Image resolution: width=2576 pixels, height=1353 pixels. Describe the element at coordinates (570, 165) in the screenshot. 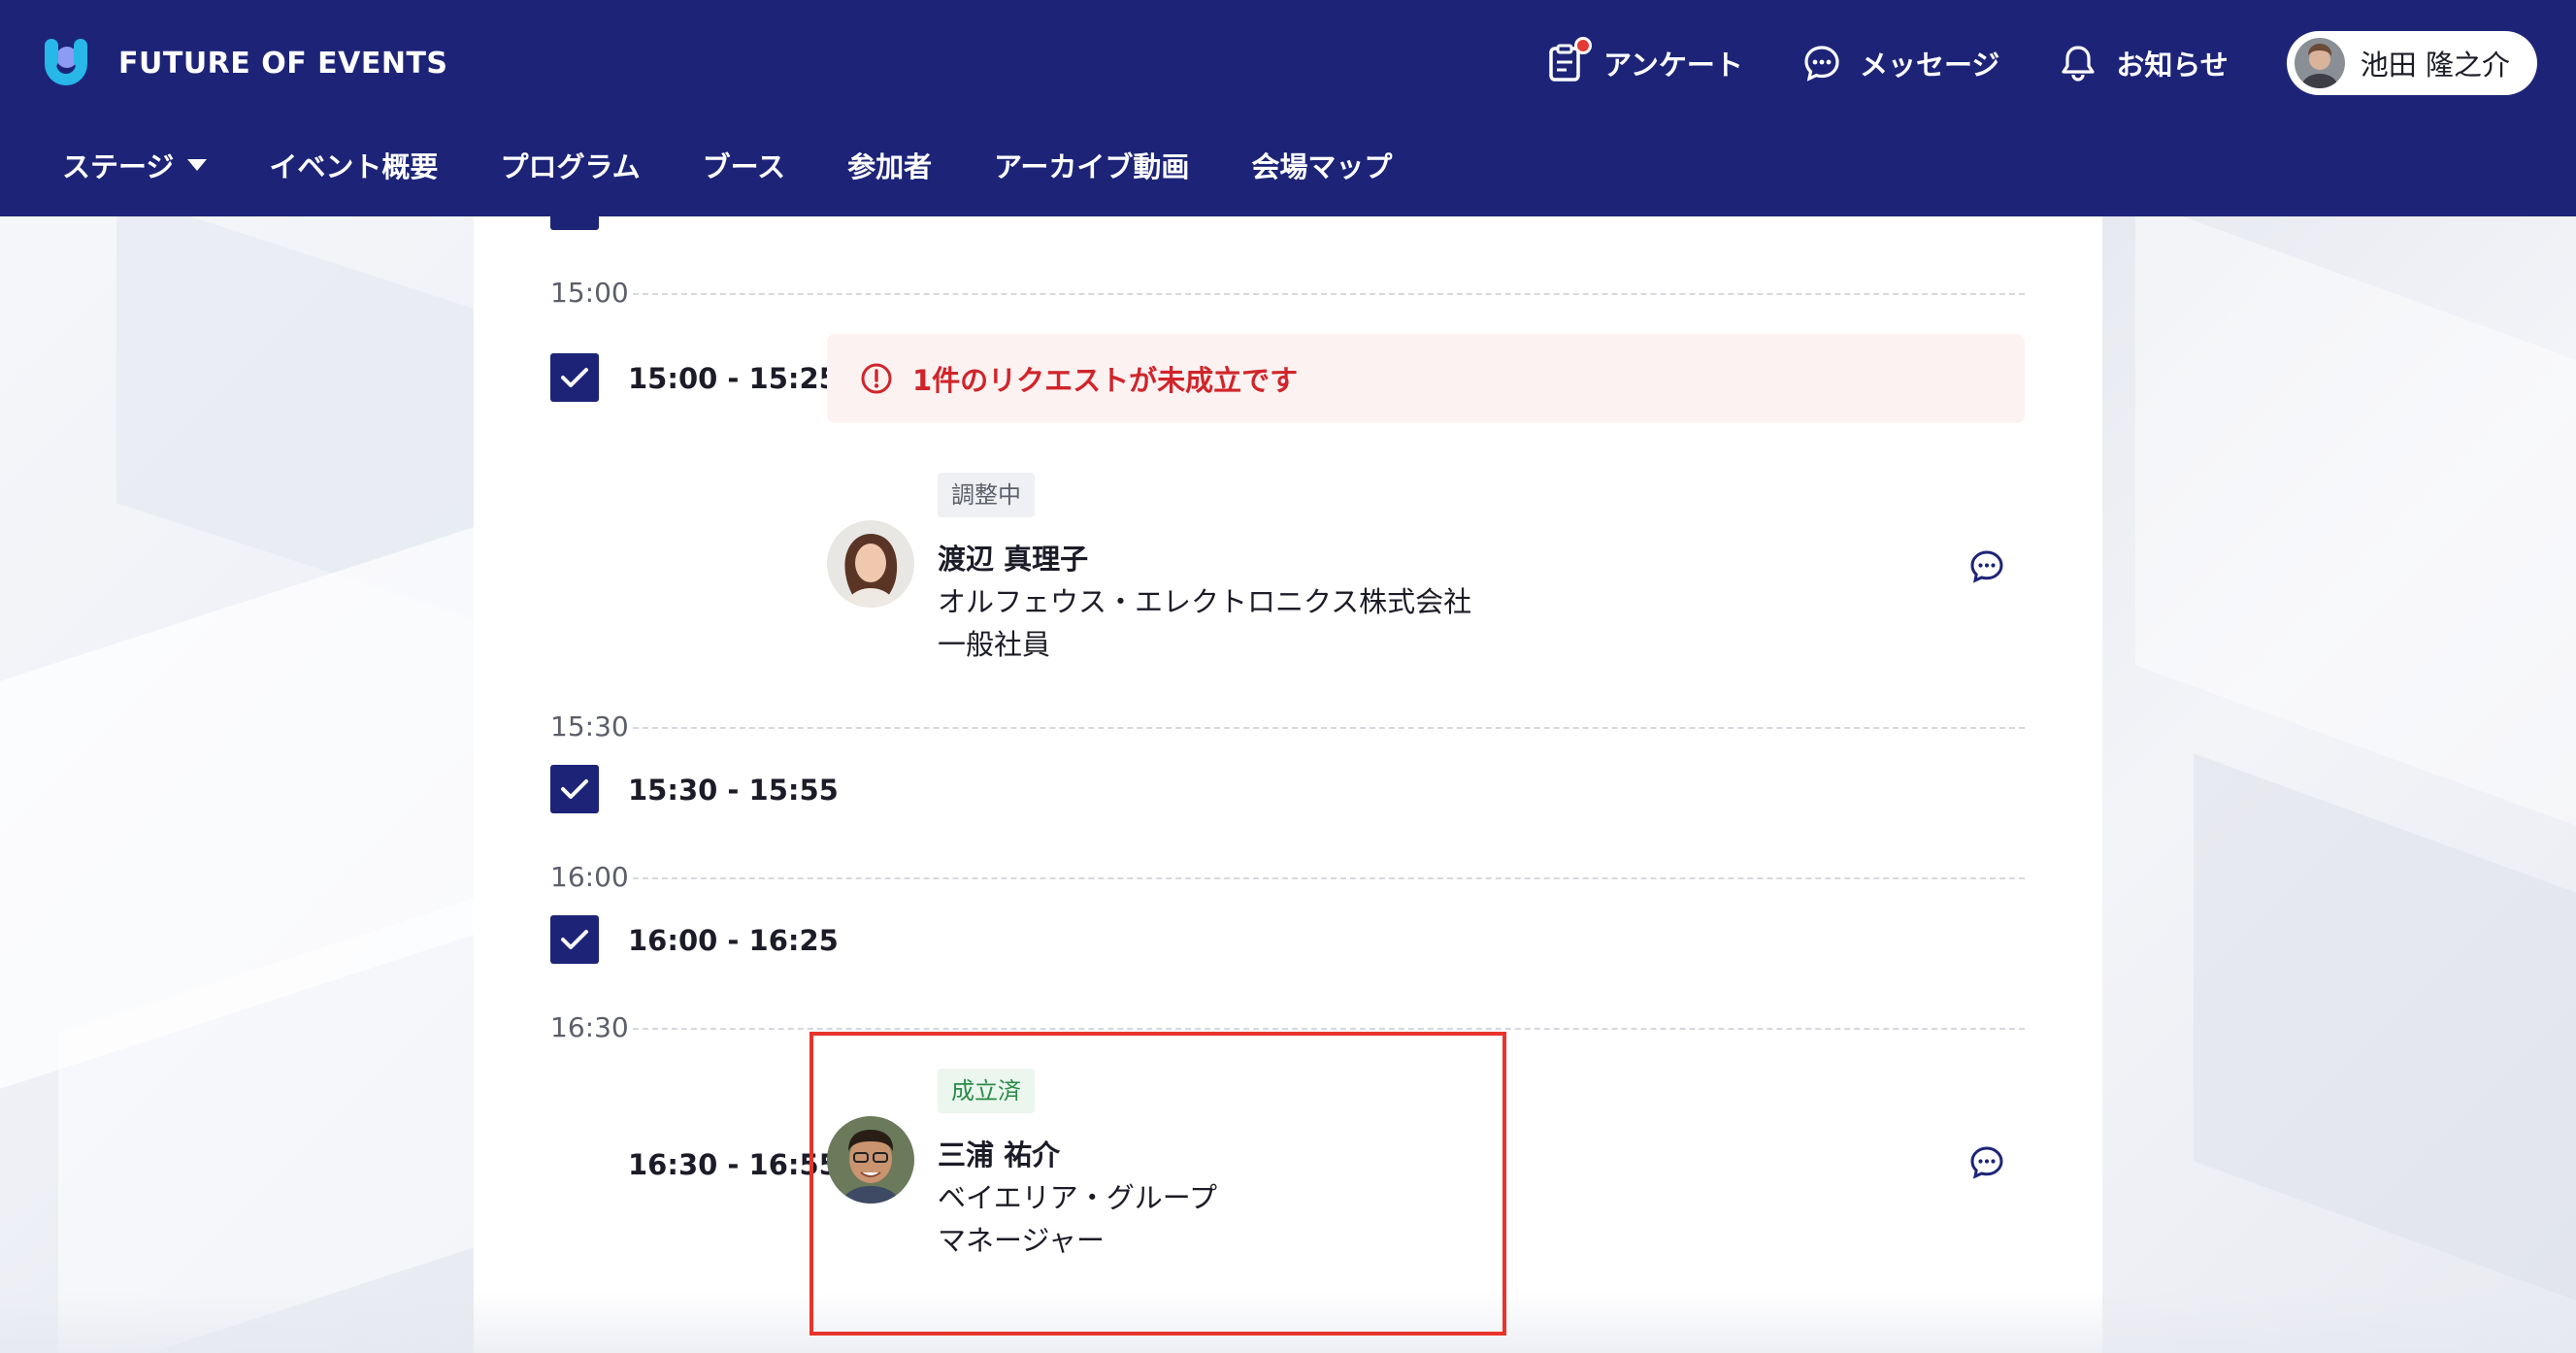

I see `nav-program: プログラム` at that location.